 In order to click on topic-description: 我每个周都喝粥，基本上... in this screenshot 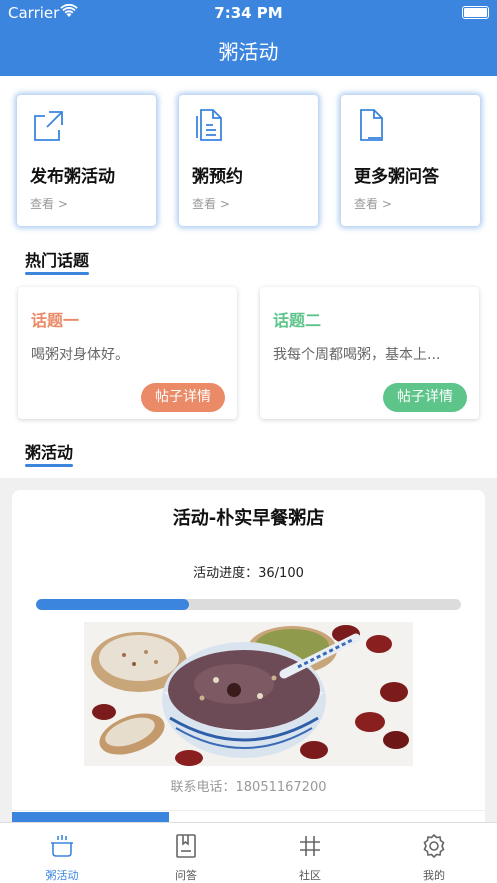, I will do `click(357, 355)`.